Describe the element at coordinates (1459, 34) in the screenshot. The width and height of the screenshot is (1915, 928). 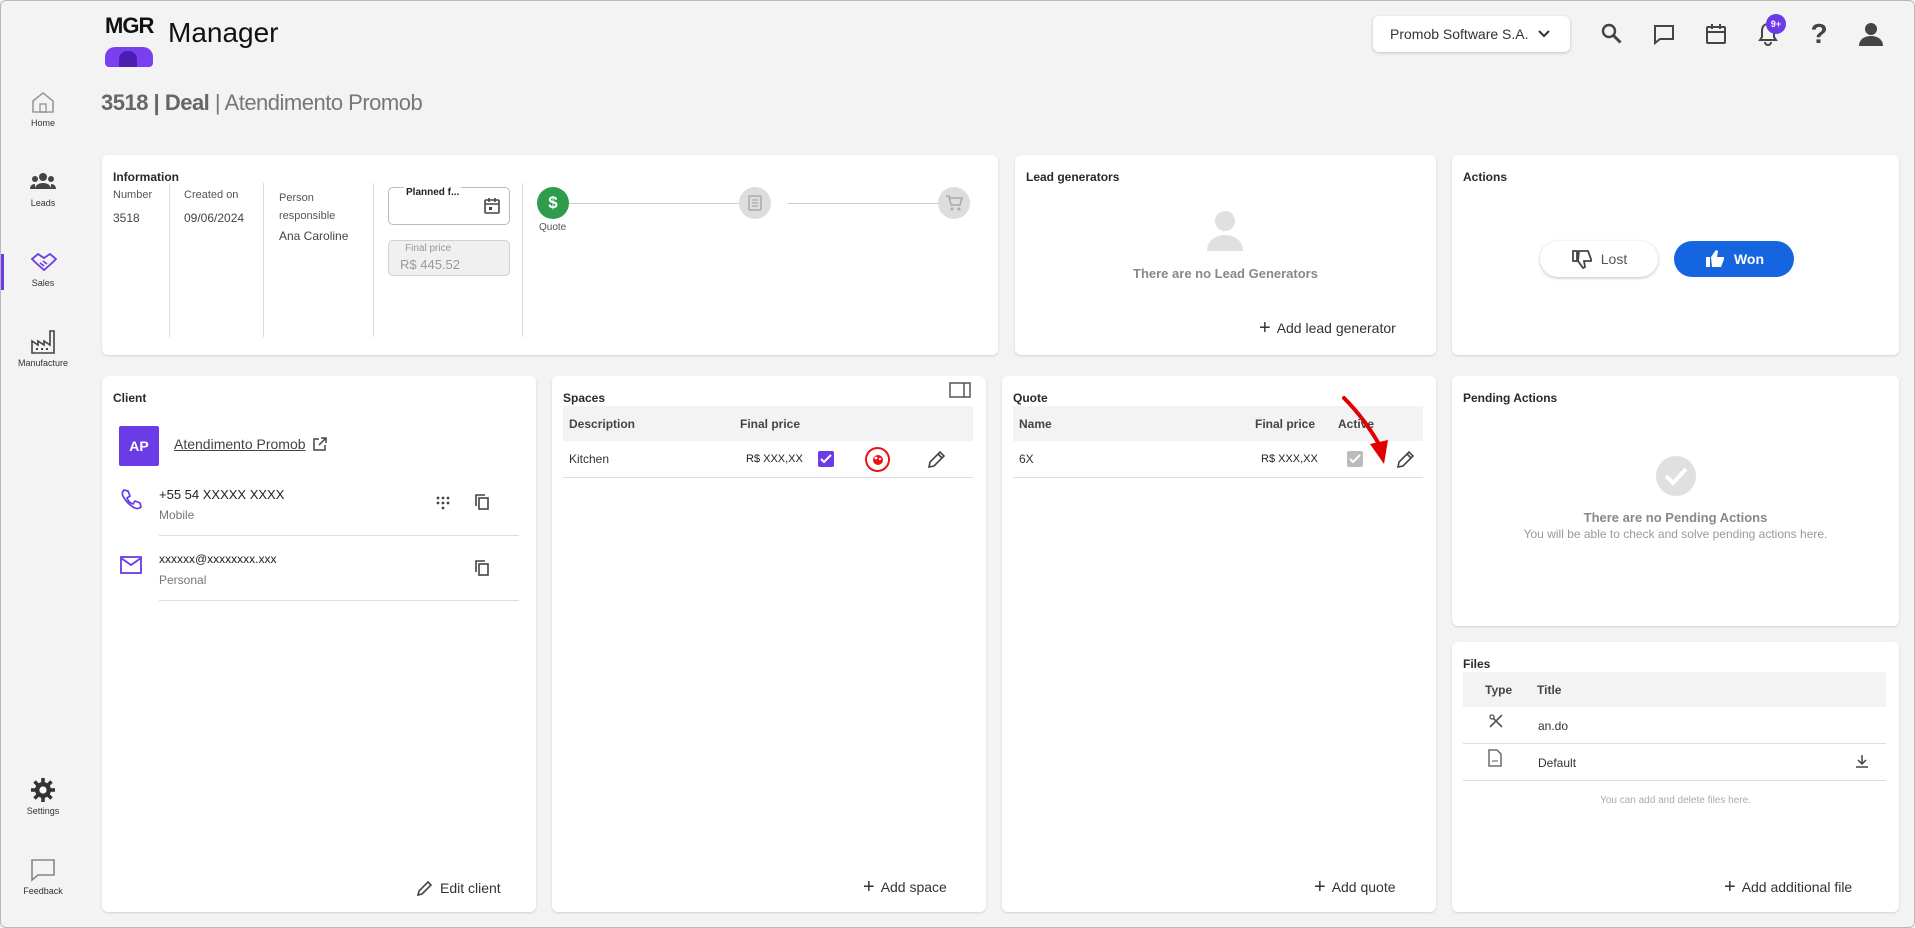
I see `company-select-value: Promob Software S.A.` at that location.